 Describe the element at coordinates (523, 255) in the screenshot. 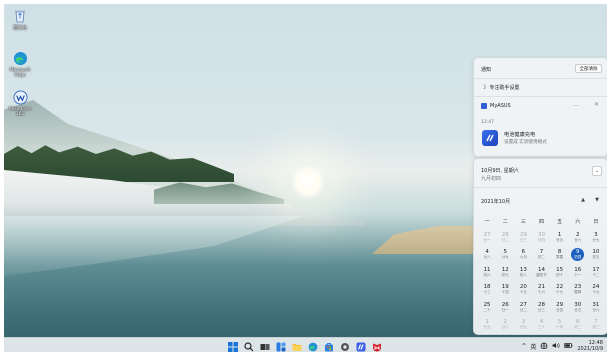

I see `calendar-day: 6 九月` at that location.